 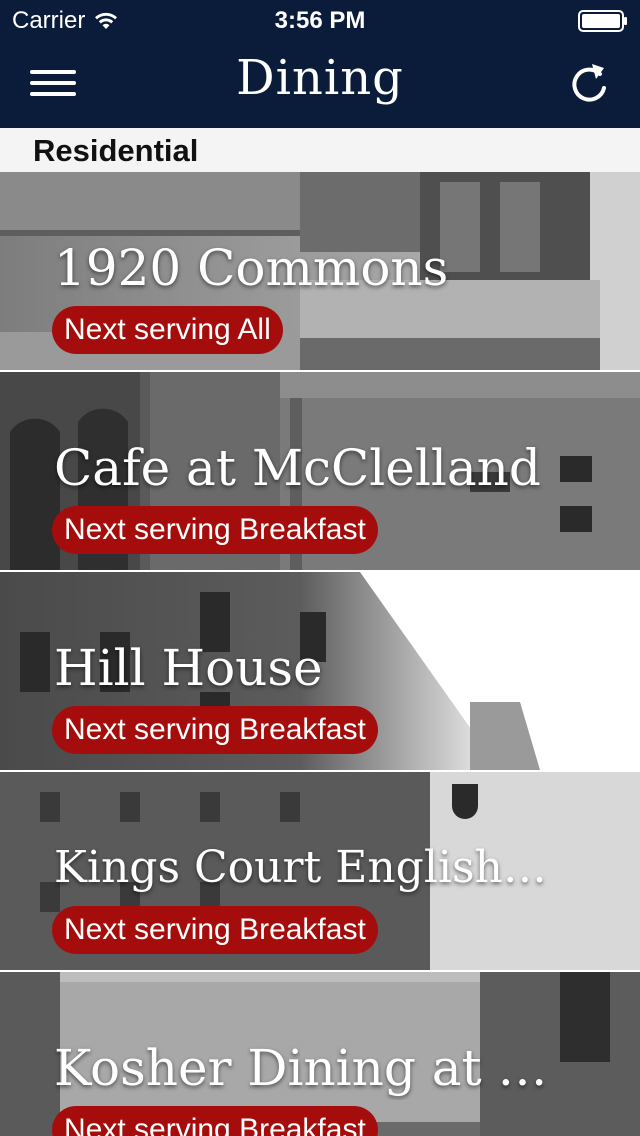 What do you see at coordinates (251, 268) in the screenshot?
I see `location-name: 1920 Commons` at bounding box center [251, 268].